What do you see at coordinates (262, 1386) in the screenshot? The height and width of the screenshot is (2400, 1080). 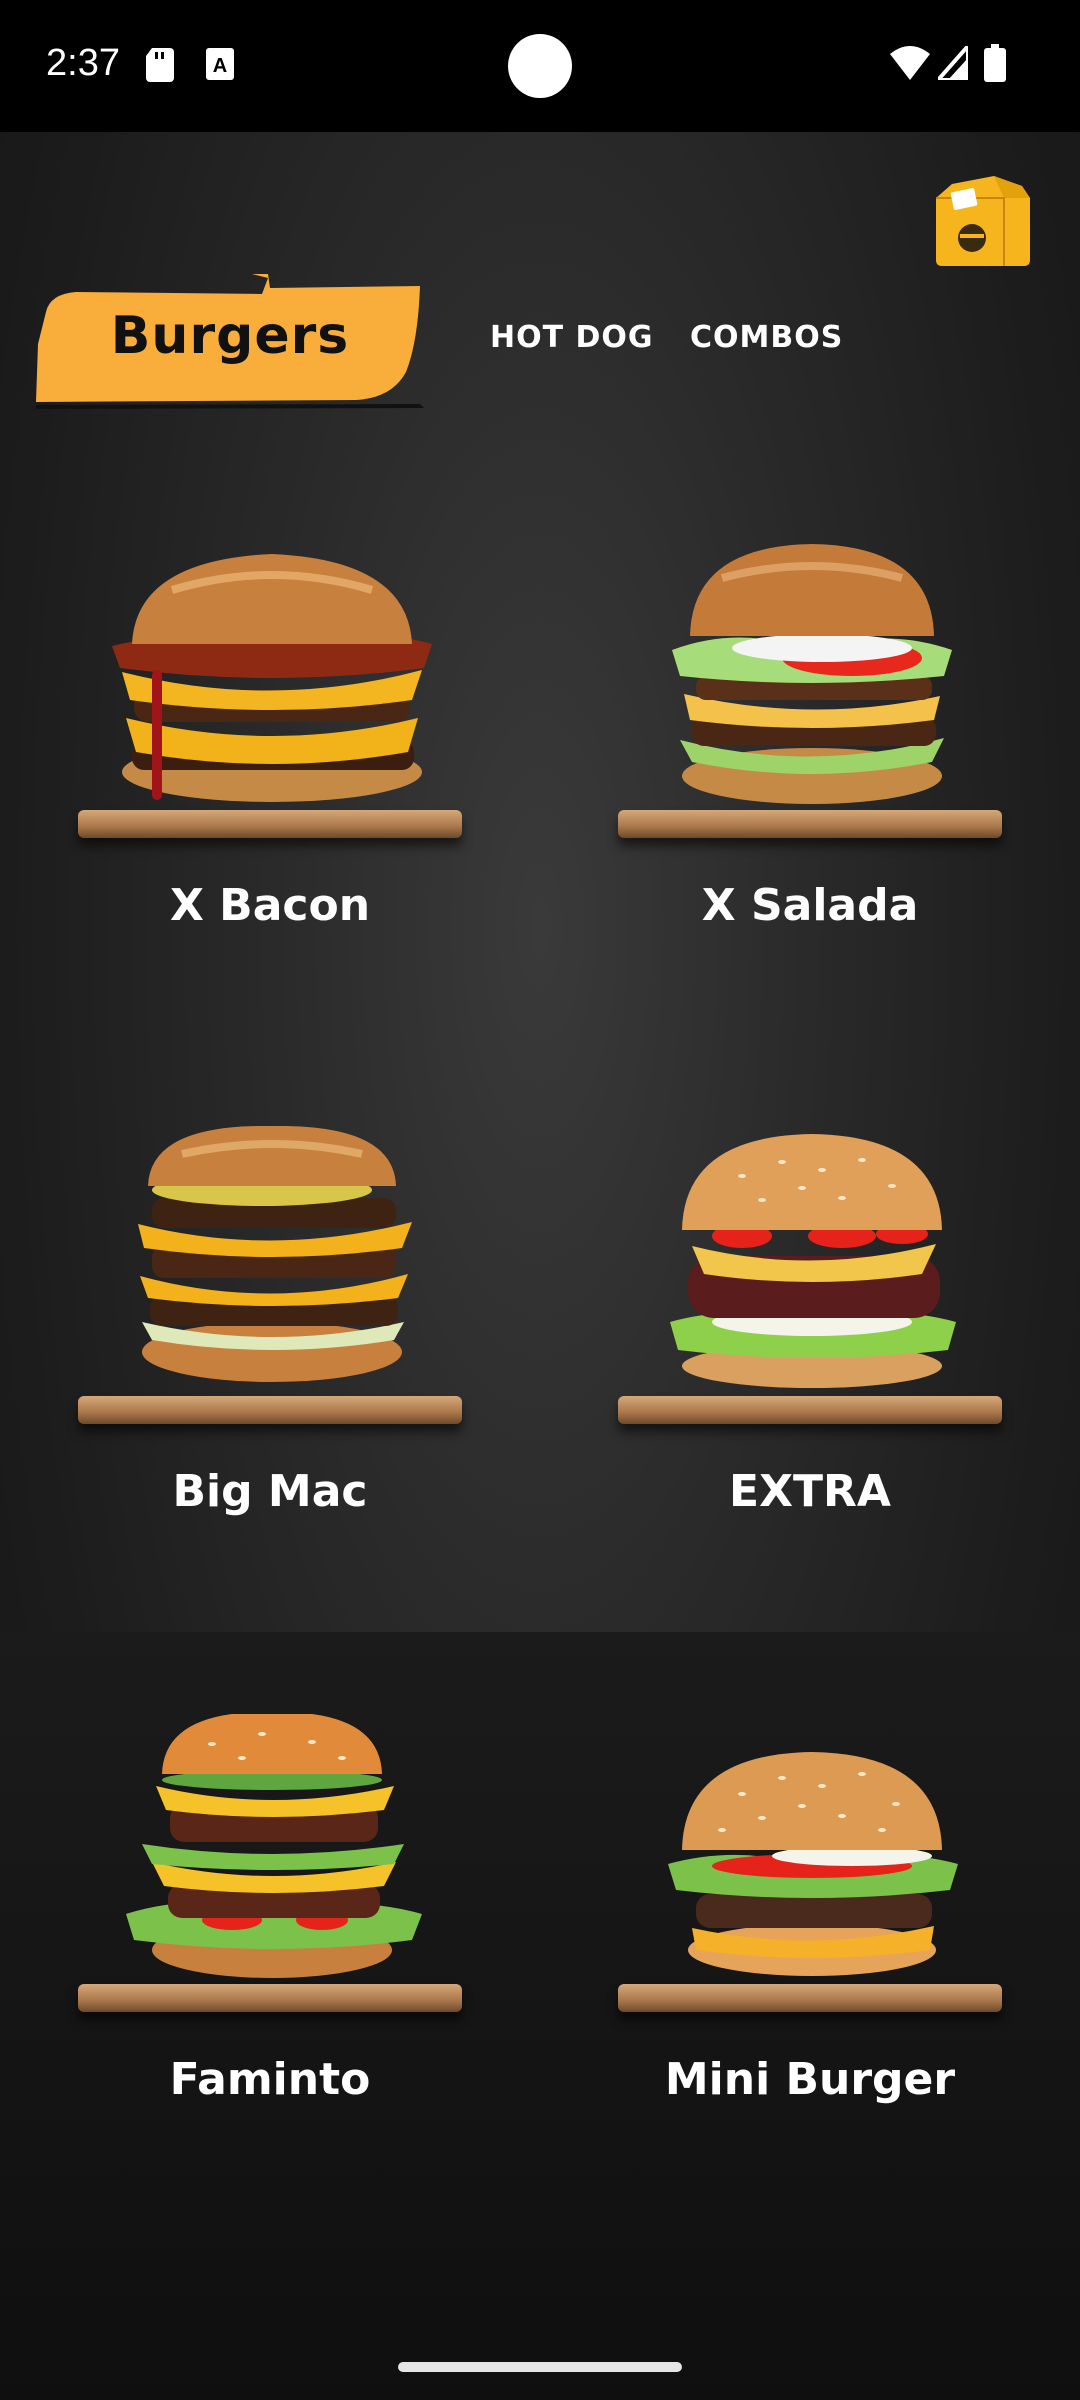 I see `product-card-big-mac: Big Mac` at bounding box center [262, 1386].